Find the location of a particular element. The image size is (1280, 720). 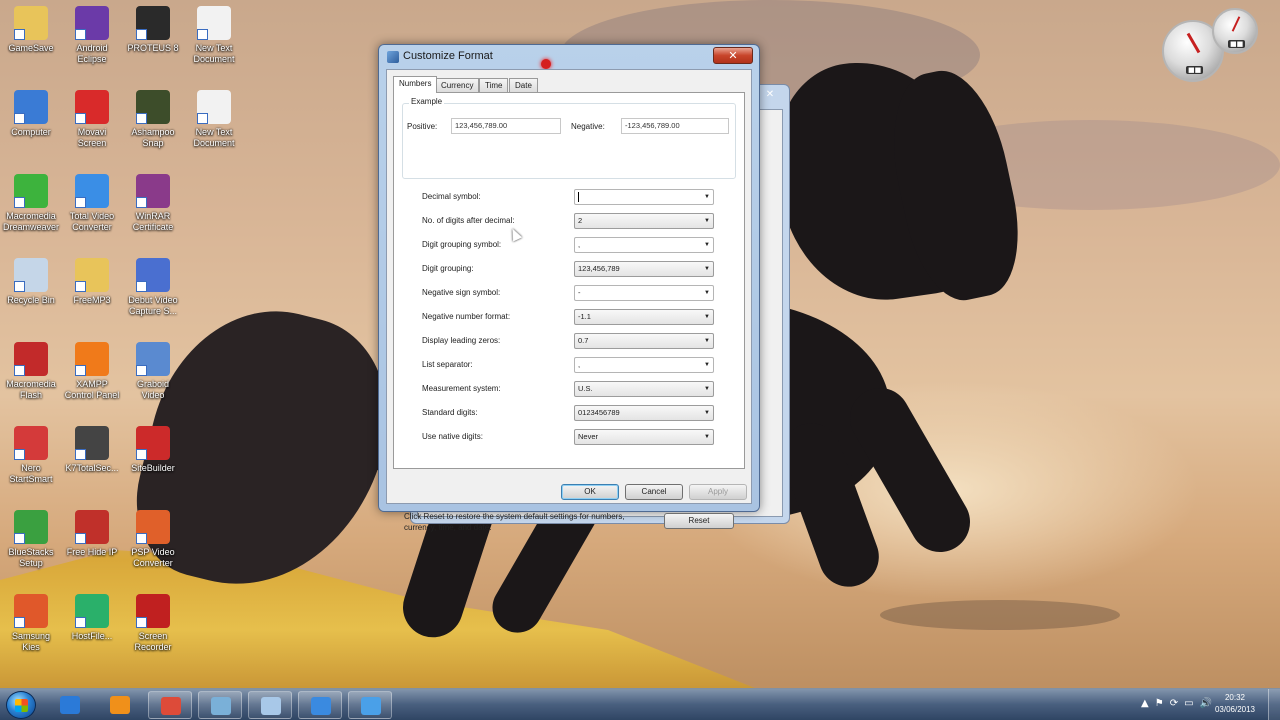

desktop-icon: Movavi Screen is located at coordinates (92, 119).